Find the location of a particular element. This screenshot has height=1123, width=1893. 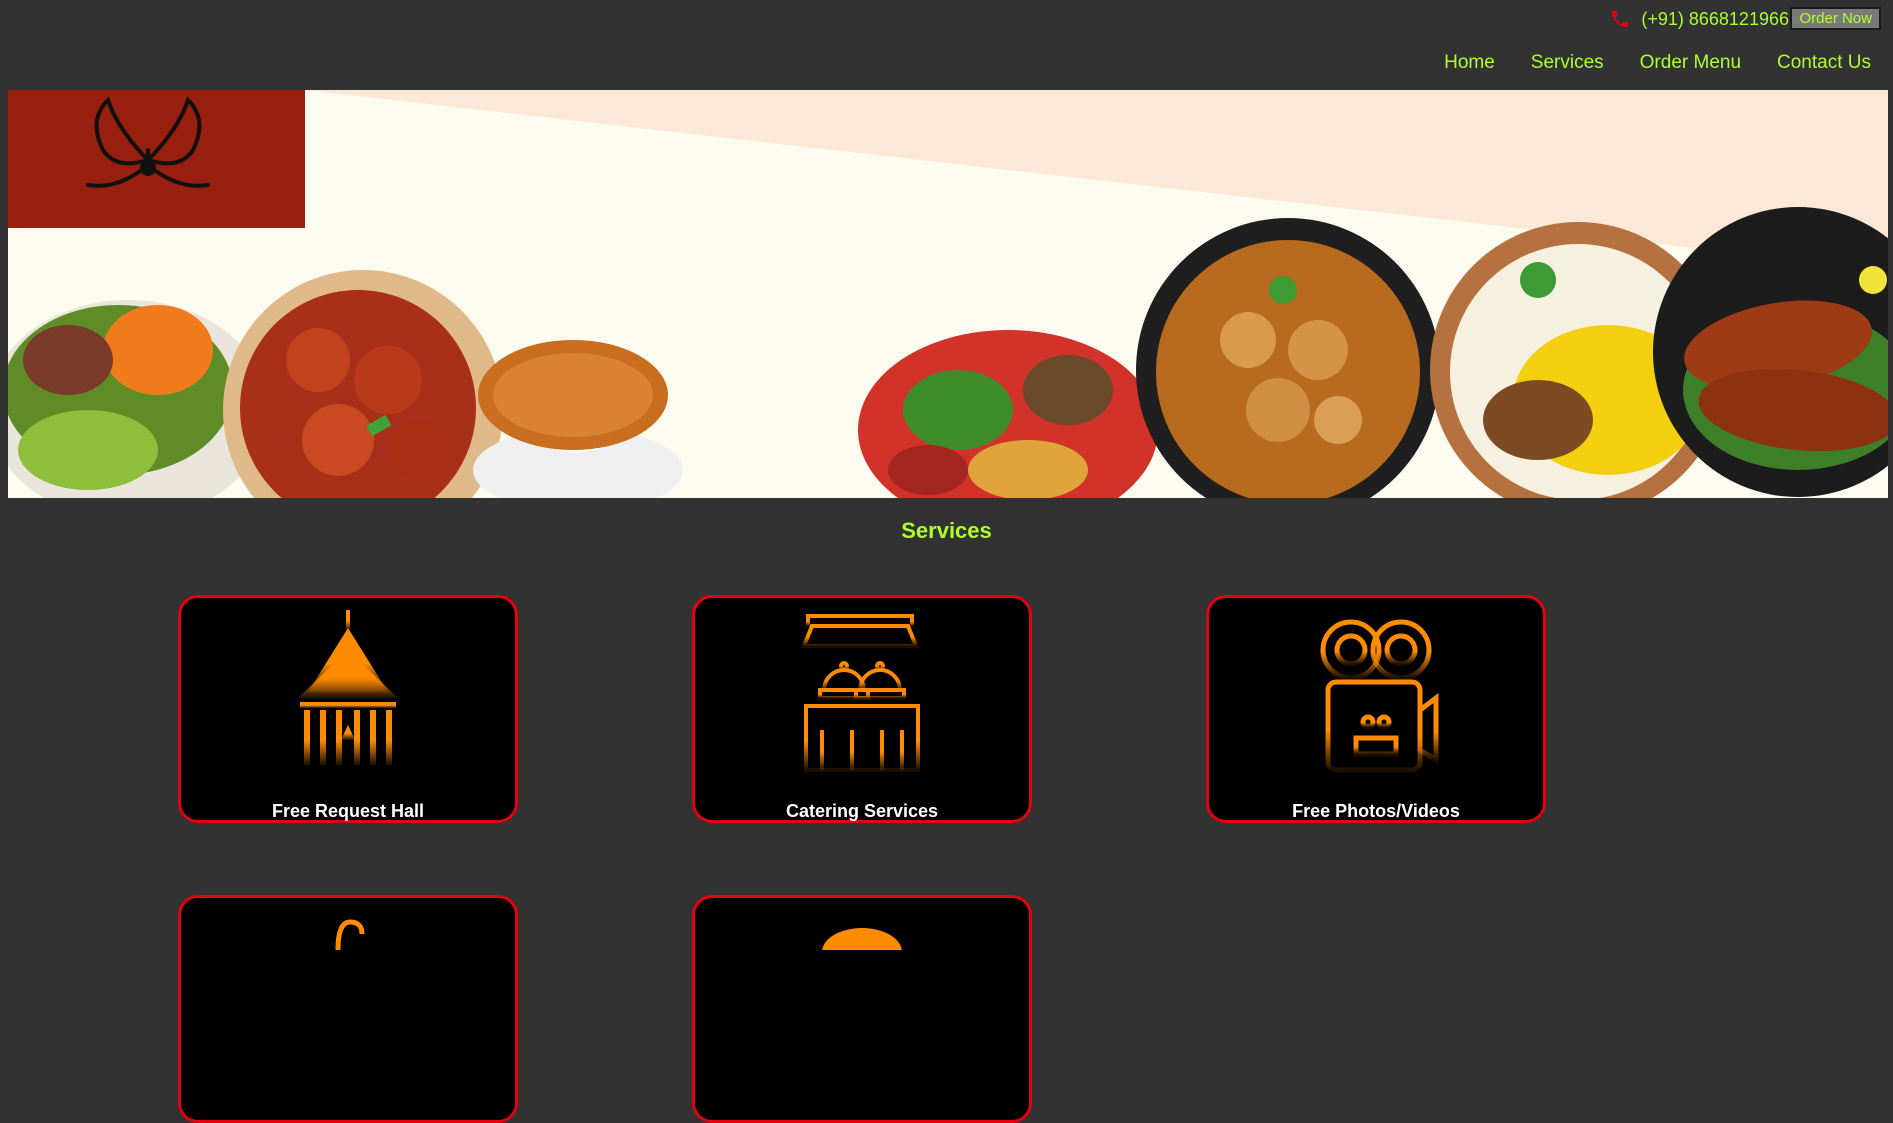

services-heading: Services is located at coordinates (946, 530).